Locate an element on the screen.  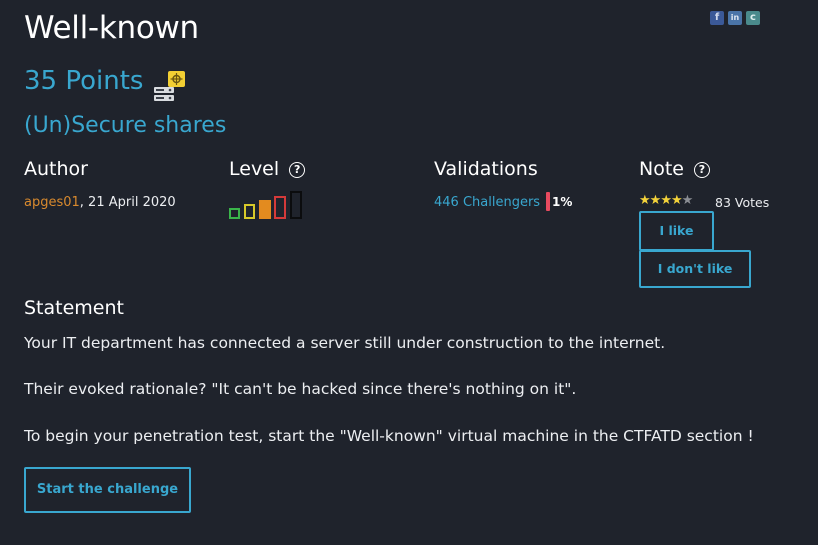
page-title: Well-known is located at coordinates (111, 28).